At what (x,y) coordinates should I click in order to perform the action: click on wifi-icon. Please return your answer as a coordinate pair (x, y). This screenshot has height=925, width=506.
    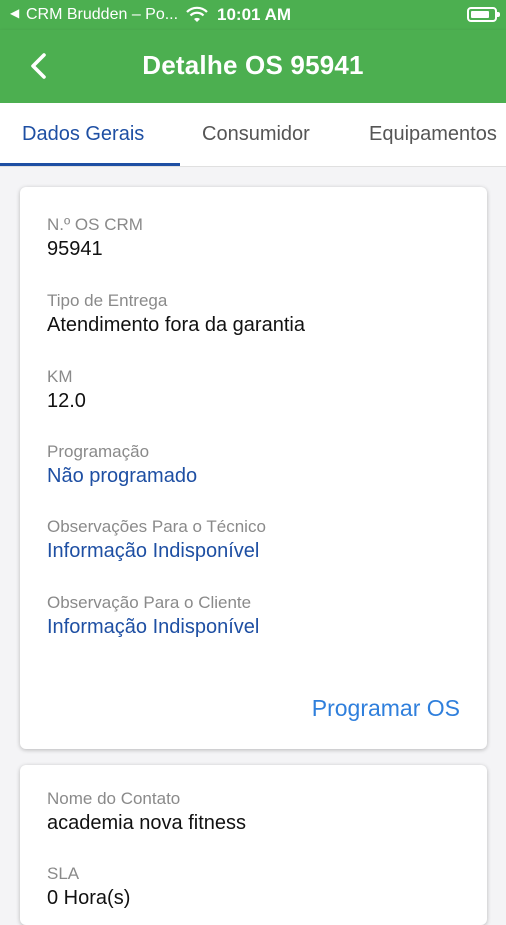
    Looking at the image, I should click on (197, 14).